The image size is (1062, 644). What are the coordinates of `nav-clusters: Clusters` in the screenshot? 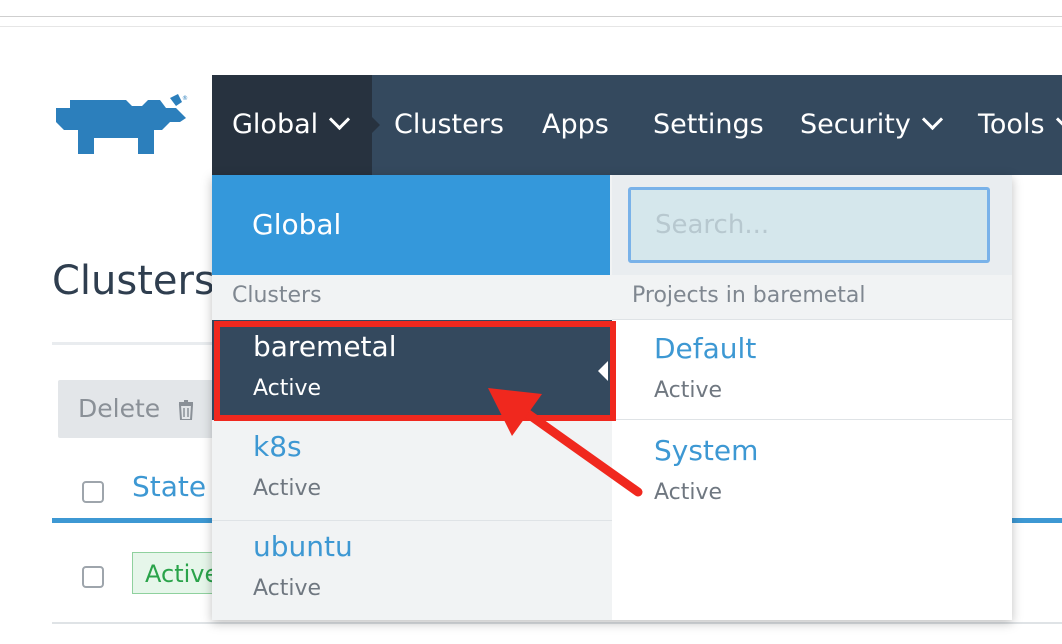 It's located at (449, 125).